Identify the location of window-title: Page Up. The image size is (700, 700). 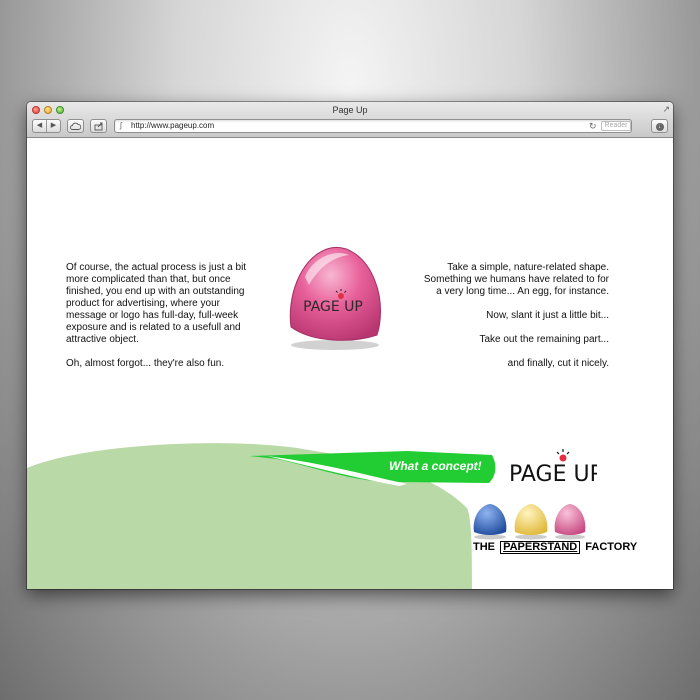
(350, 110).